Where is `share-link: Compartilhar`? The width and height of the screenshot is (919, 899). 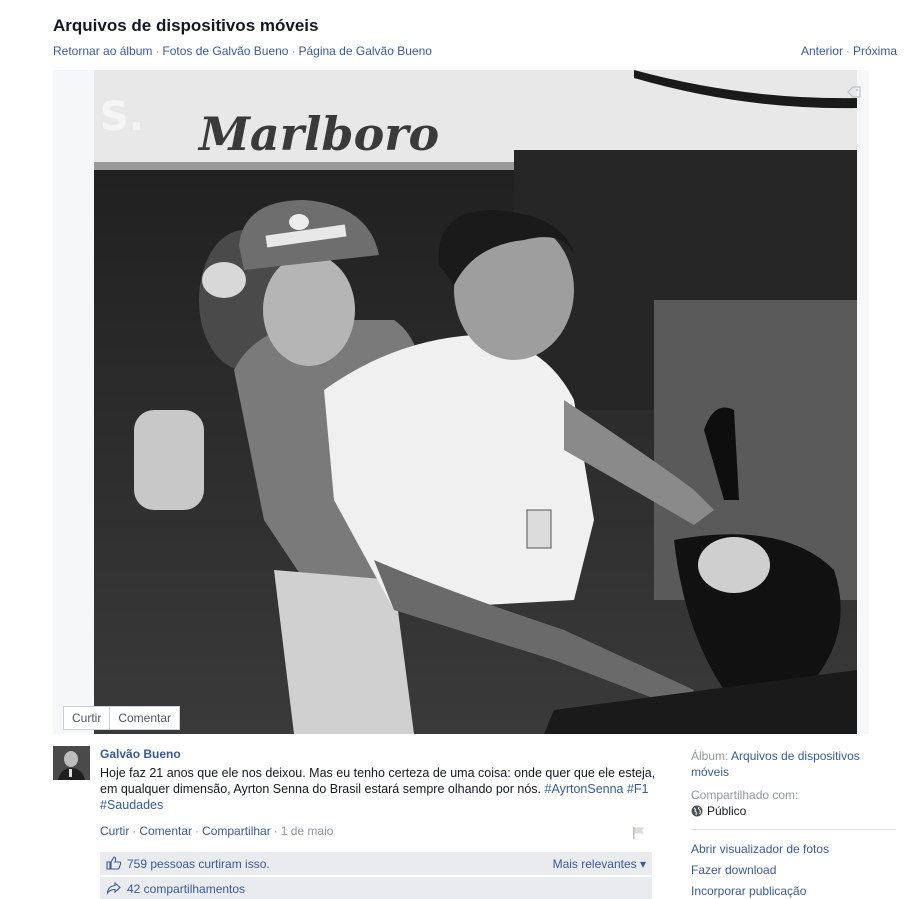
share-link: Compartilhar is located at coordinates (236, 831).